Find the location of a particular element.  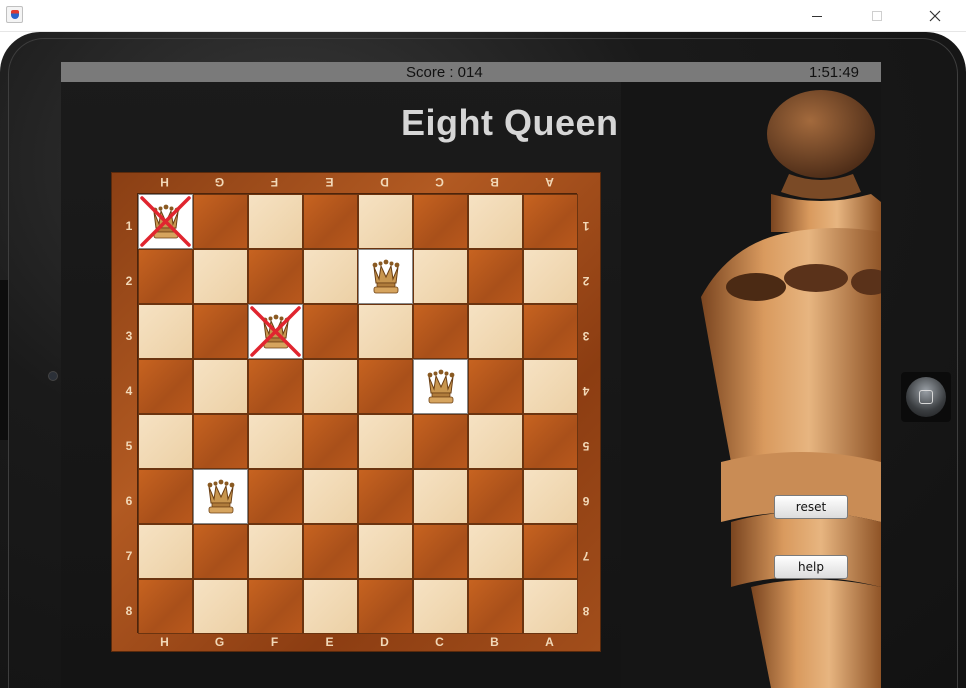

home-button-face is located at coordinates (926, 397).